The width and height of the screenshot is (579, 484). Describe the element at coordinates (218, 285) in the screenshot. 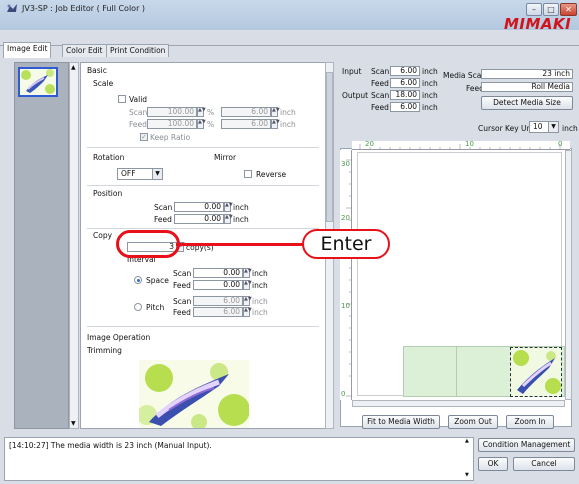

I see `space-feed-field: 0.00` at that location.